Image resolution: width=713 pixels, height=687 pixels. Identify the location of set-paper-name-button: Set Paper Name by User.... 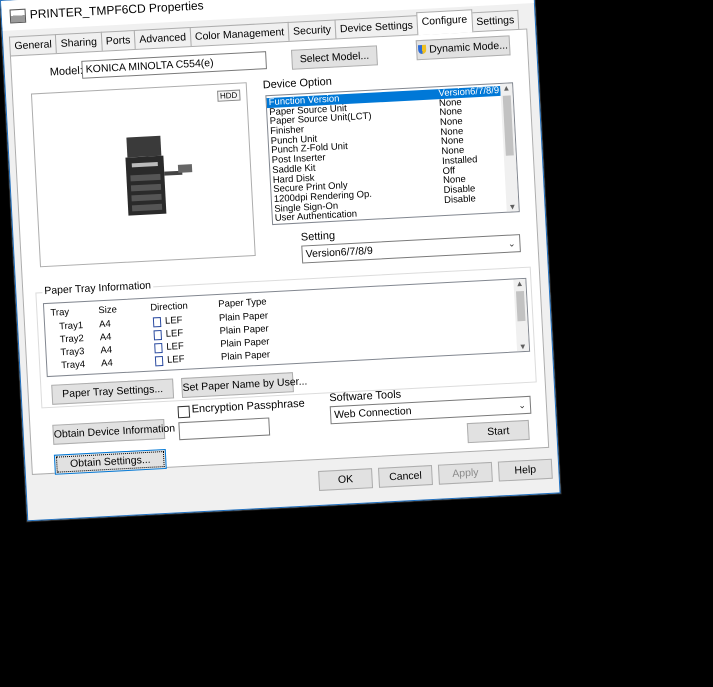
(244, 385).